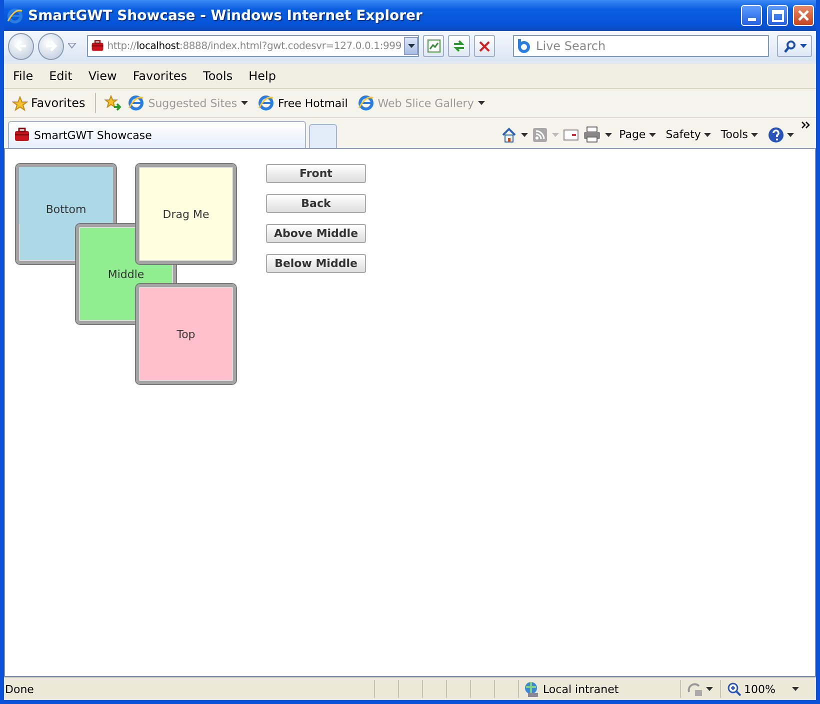 The height and width of the screenshot is (704, 820). Describe the element at coordinates (262, 76) in the screenshot. I see `menu-item: Help` at that location.